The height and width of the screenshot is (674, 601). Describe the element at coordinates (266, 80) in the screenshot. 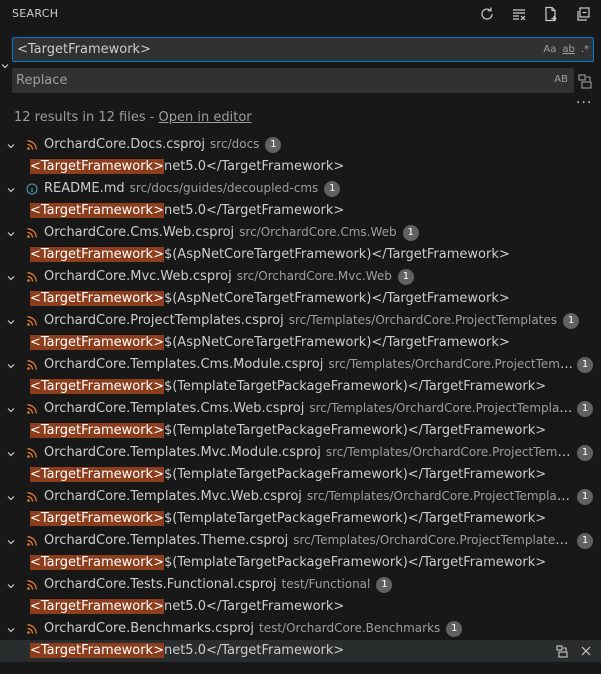

I see `replace-input` at that location.